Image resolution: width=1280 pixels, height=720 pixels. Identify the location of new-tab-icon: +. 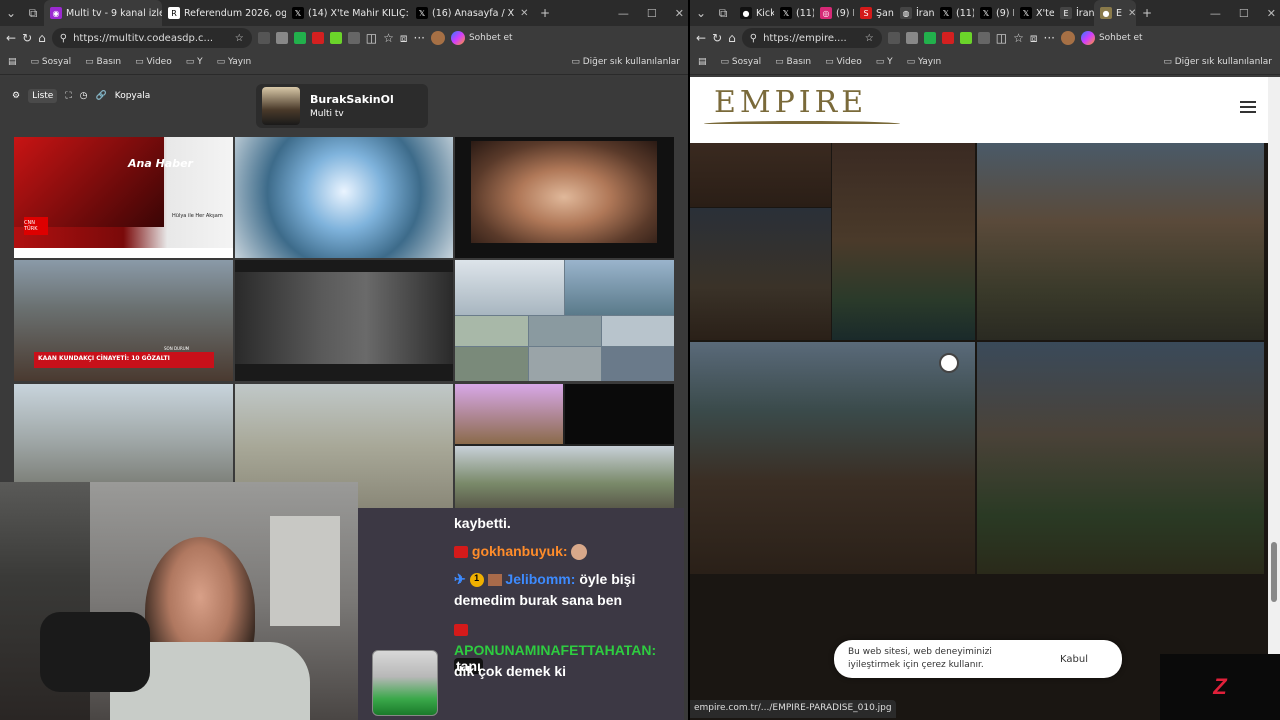
(1147, 13).